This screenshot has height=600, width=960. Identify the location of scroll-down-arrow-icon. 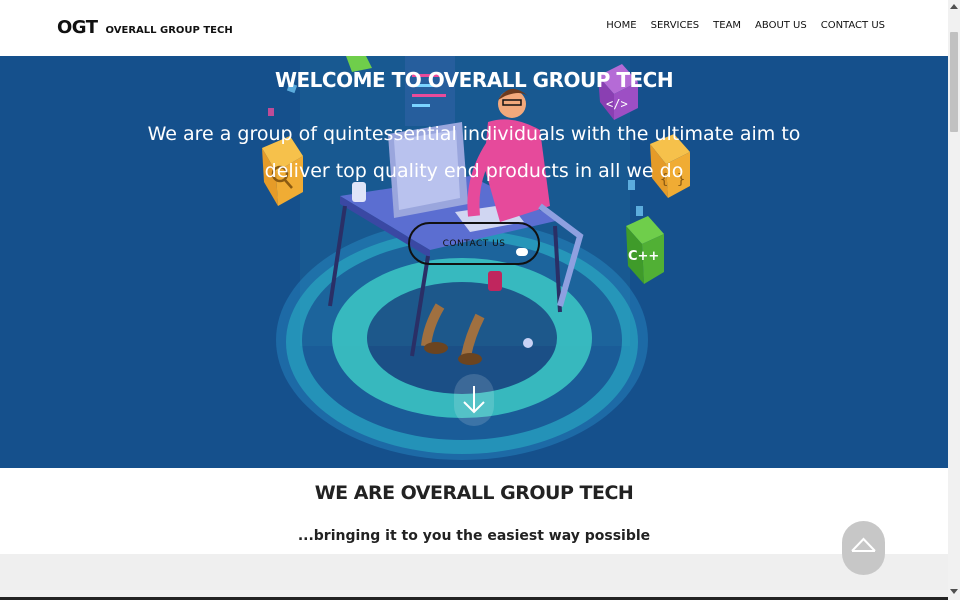
(954, 591).